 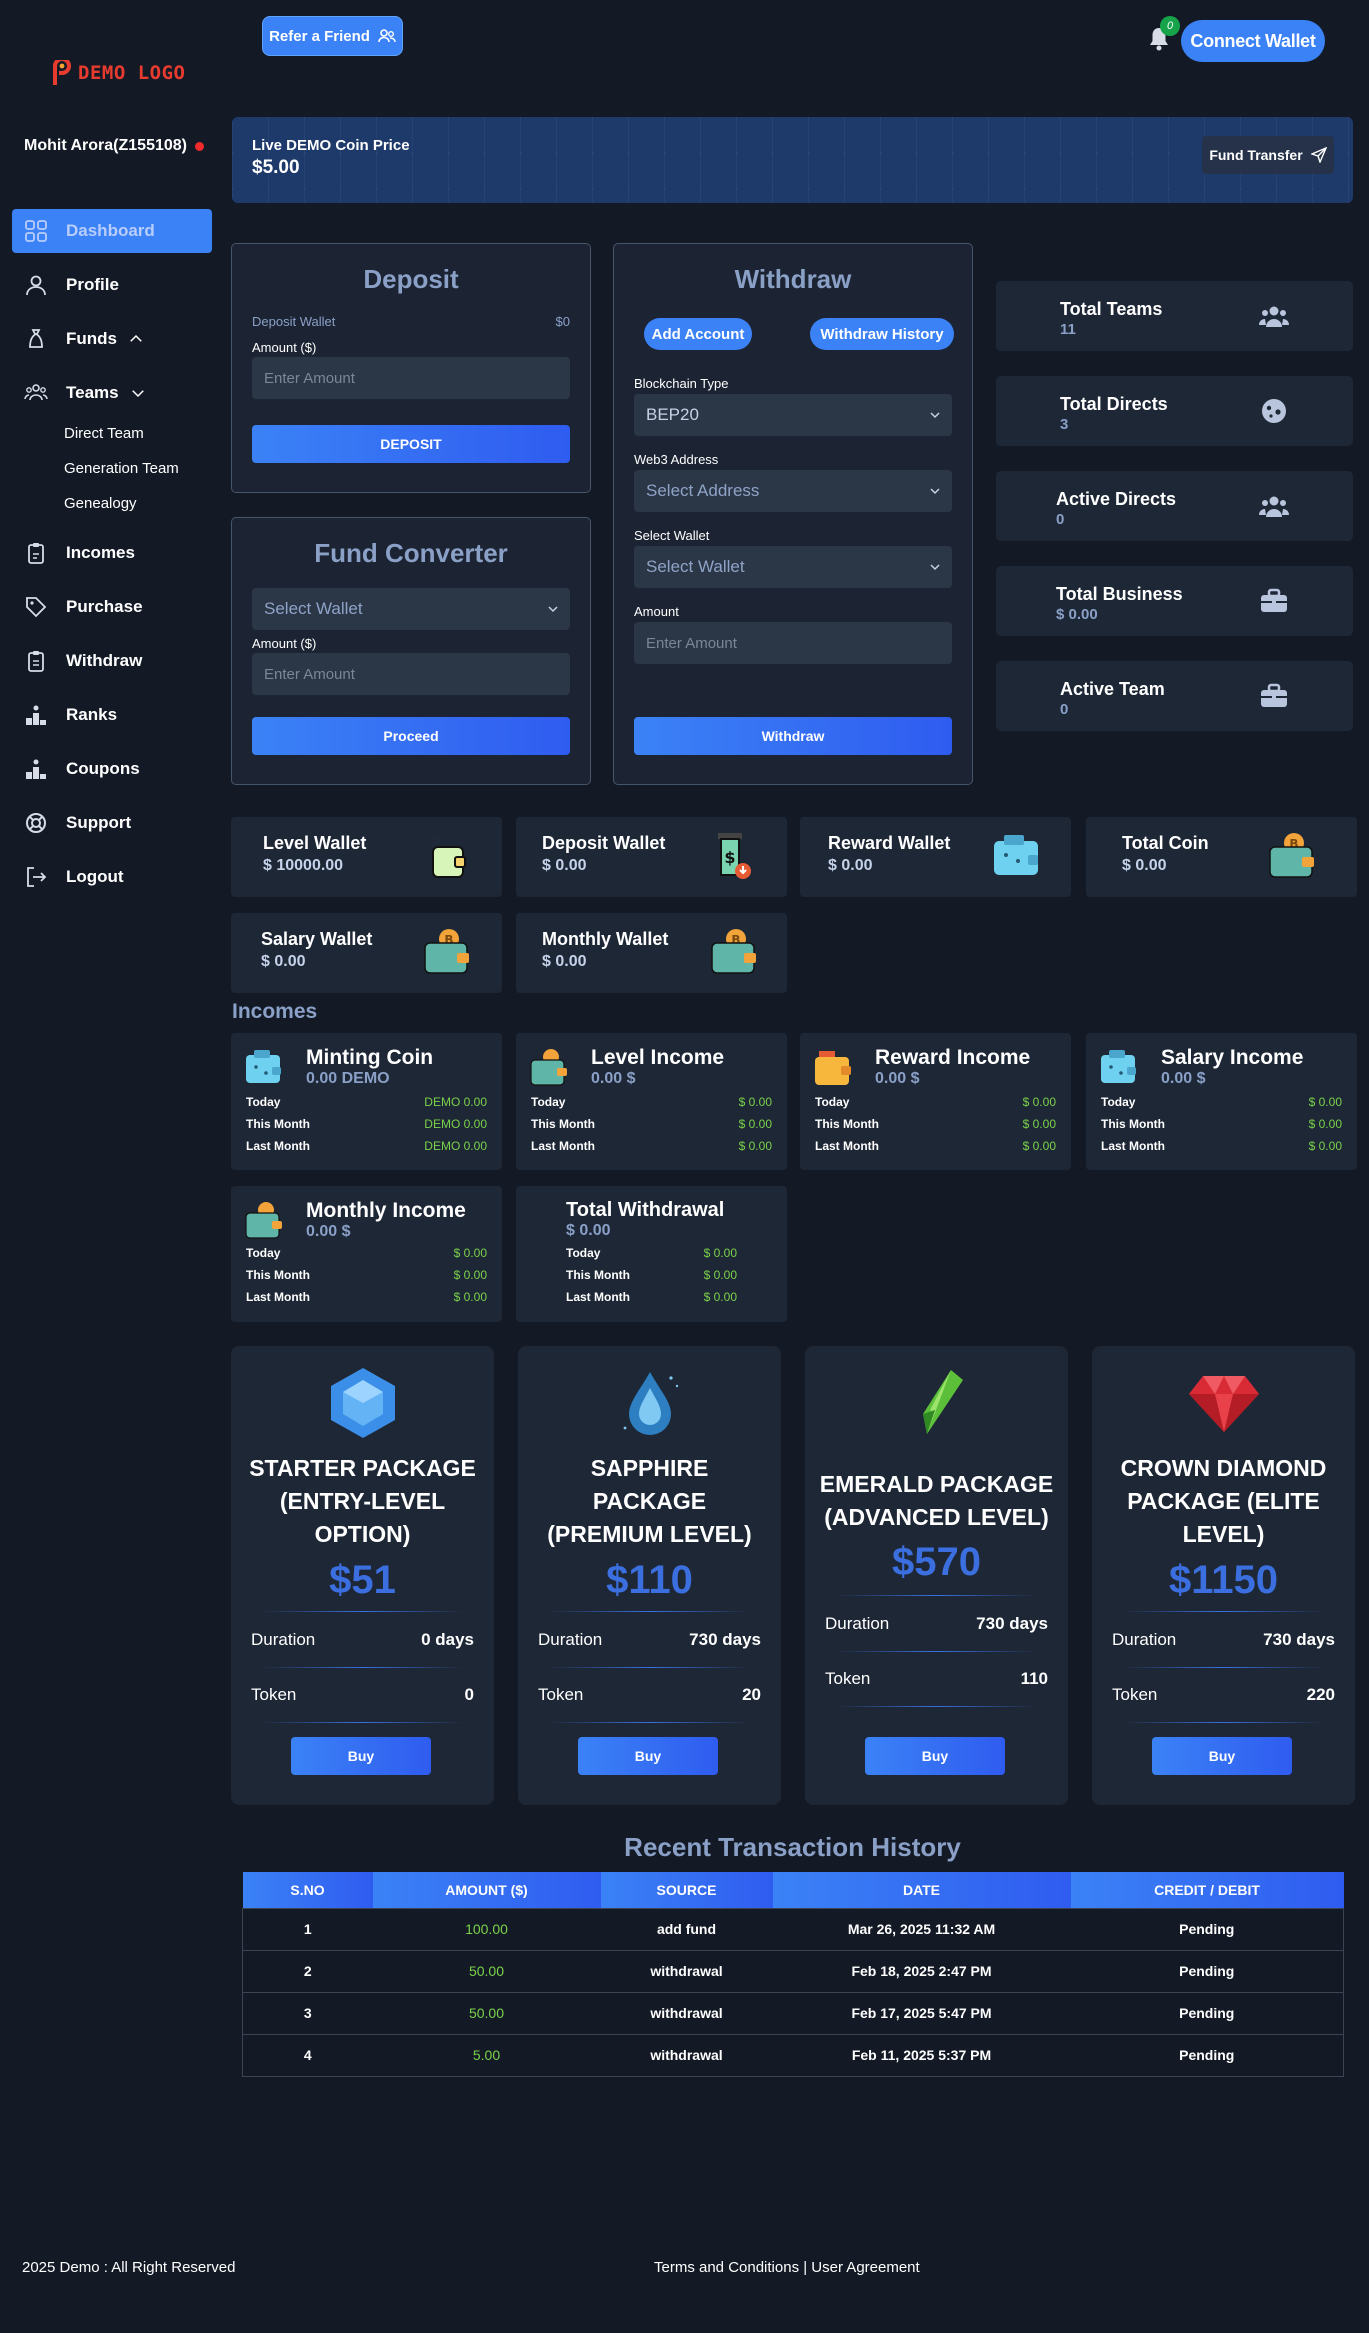 What do you see at coordinates (303, 865) in the screenshot?
I see `wallet-value: $ 10000.00` at bounding box center [303, 865].